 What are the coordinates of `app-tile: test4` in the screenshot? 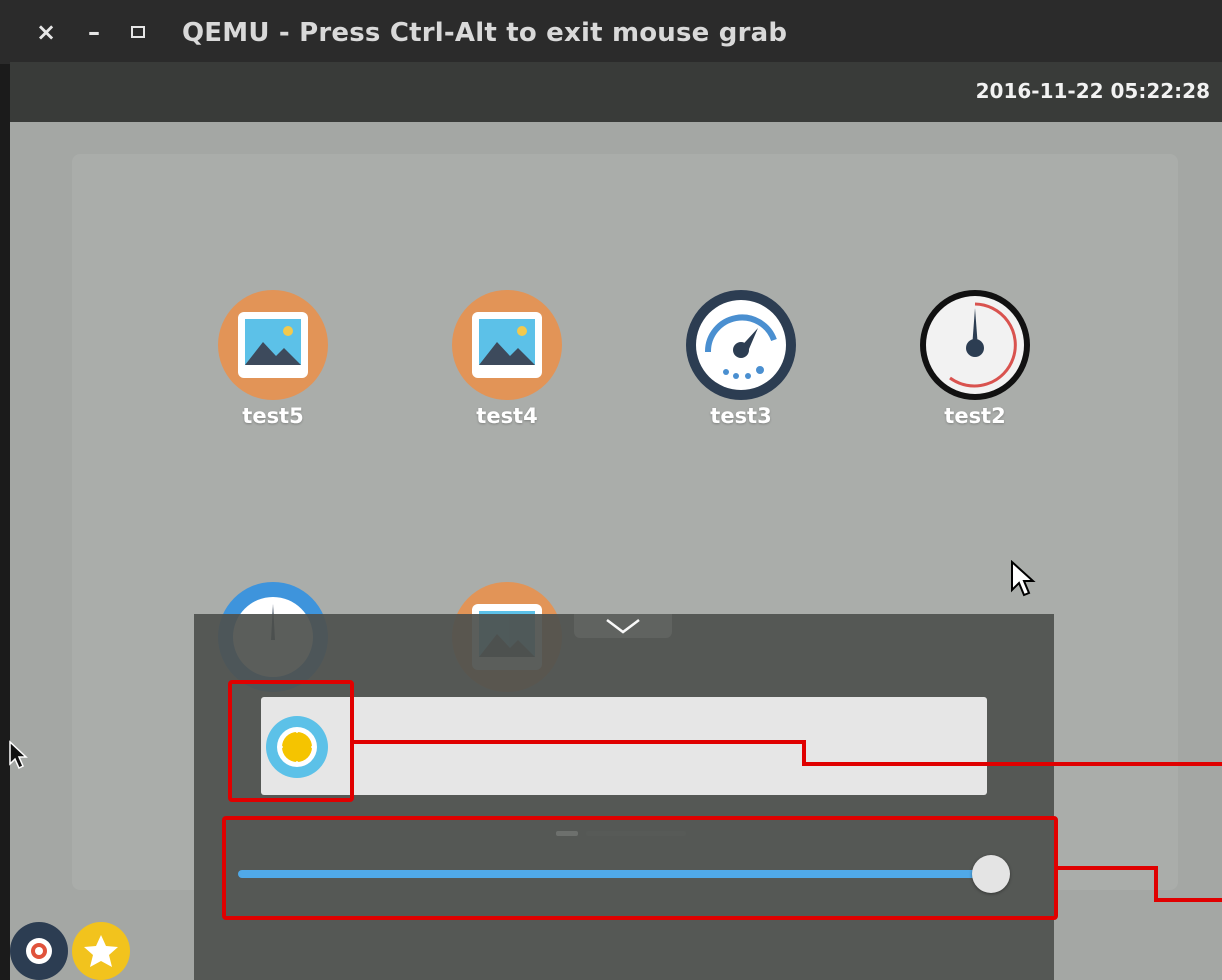 It's located at (507, 365).